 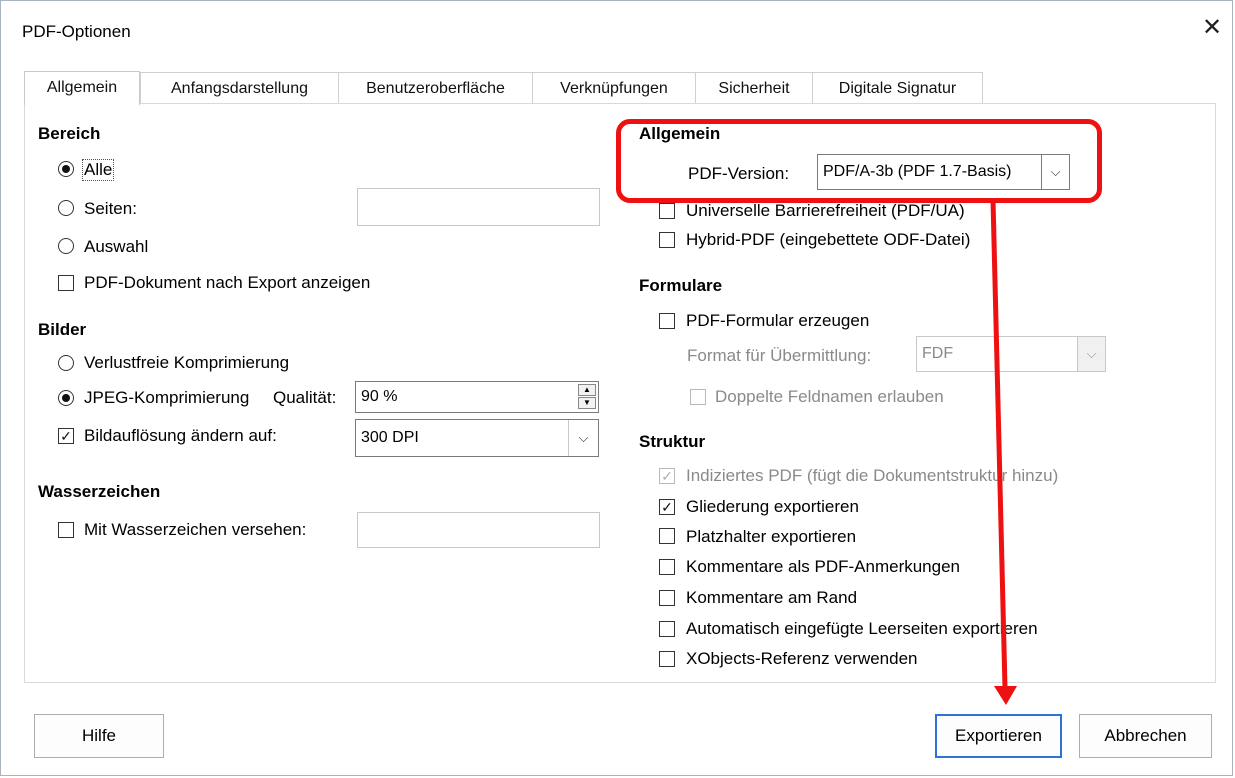 What do you see at coordinates (614, 88) in the screenshot?
I see `tab-verknuepfungen: Verknüpfungen` at bounding box center [614, 88].